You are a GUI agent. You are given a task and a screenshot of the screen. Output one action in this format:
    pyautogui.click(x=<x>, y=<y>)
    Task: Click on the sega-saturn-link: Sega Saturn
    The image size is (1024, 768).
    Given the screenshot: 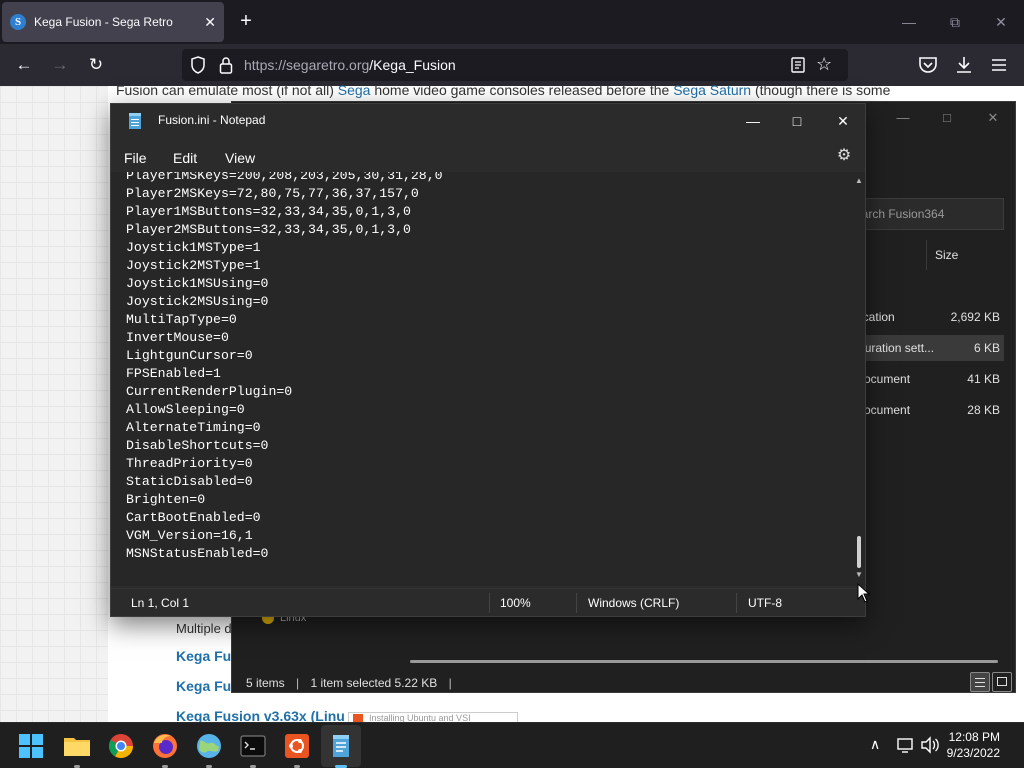 What is the action you would take?
    pyautogui.click(x=712, y=90)
    